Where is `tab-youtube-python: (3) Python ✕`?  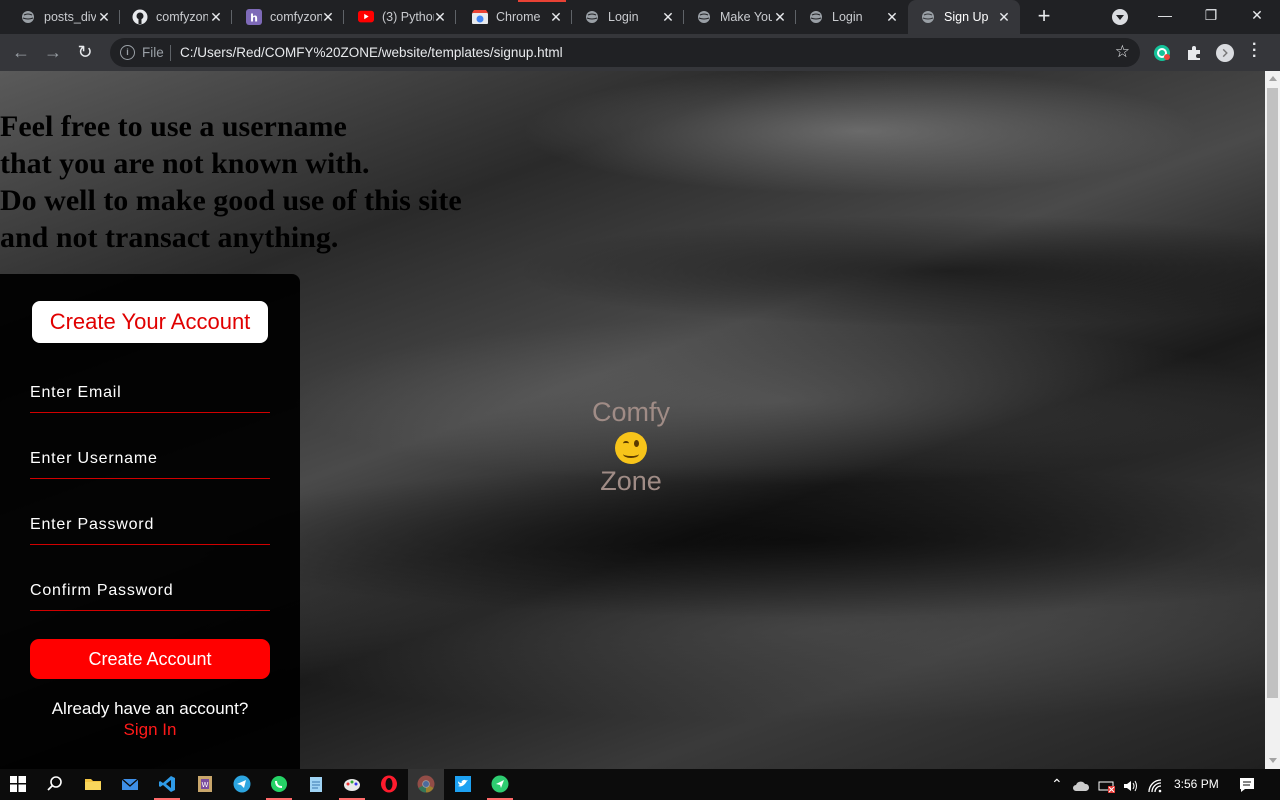
tab-youtube-python: (3) Python ✕ is located at coordinates (400, 17).